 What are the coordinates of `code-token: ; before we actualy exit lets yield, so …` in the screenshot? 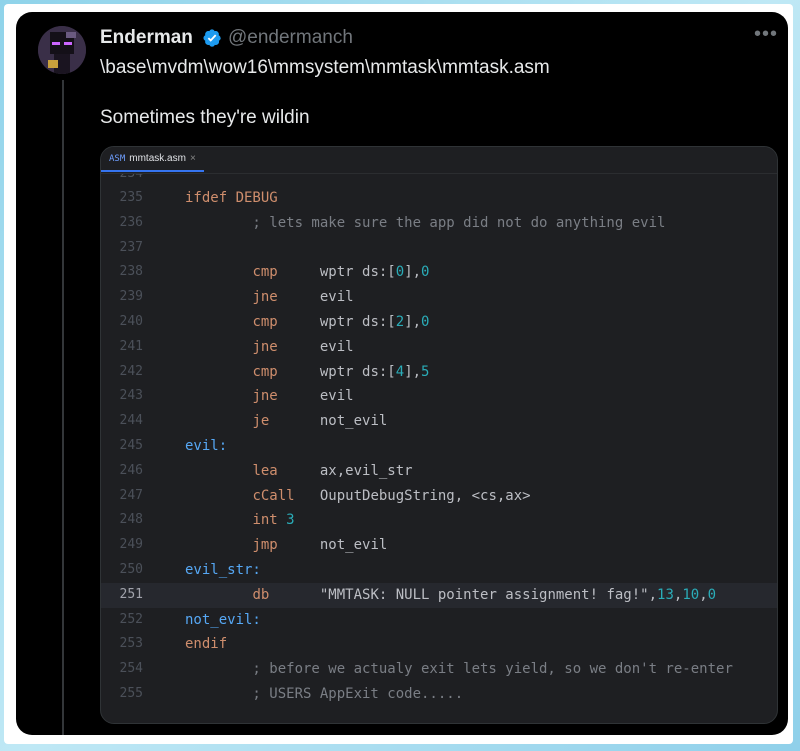 It's located at (459, 669).